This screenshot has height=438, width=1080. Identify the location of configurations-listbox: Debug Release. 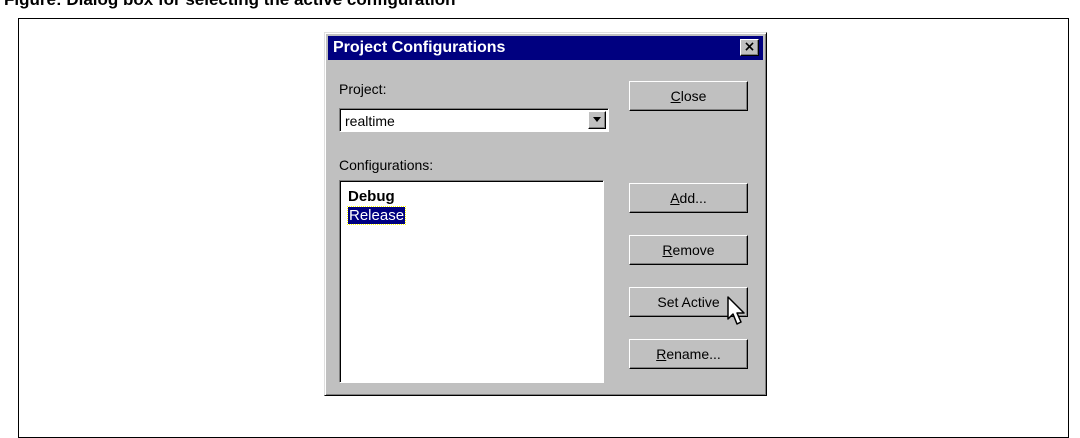
(471, 281).